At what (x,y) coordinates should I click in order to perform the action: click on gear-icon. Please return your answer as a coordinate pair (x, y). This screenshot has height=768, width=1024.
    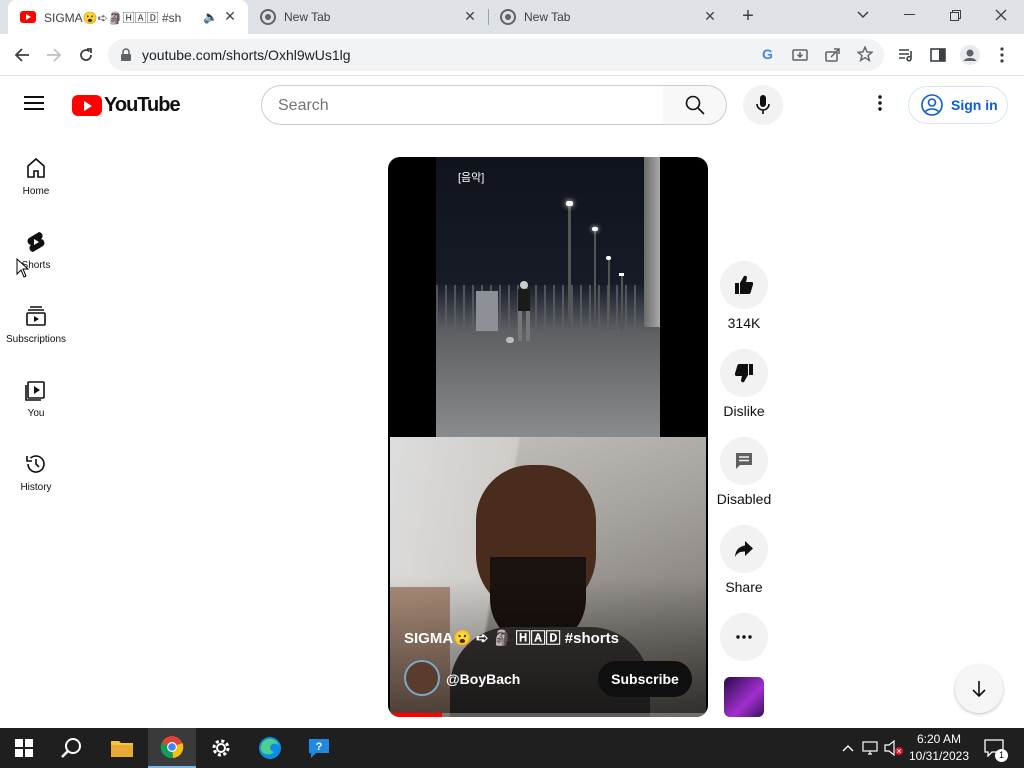
    Looking at the image, I should click on (221, 748).